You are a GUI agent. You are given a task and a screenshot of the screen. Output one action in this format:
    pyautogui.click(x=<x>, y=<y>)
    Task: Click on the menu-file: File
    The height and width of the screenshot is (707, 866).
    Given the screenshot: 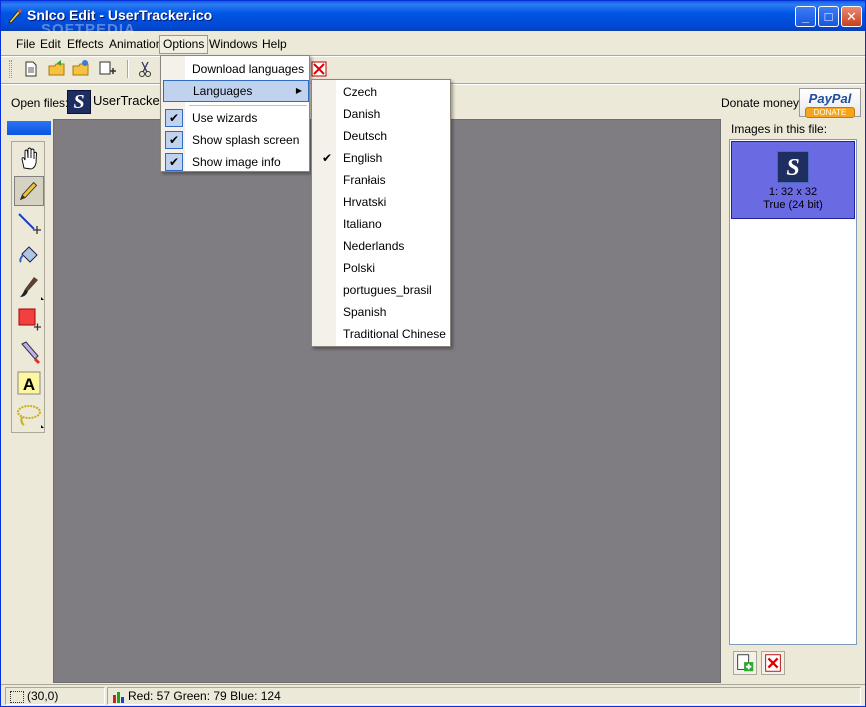 What is the action you would take?
    pyautogui.click(x=25, y=44)
    